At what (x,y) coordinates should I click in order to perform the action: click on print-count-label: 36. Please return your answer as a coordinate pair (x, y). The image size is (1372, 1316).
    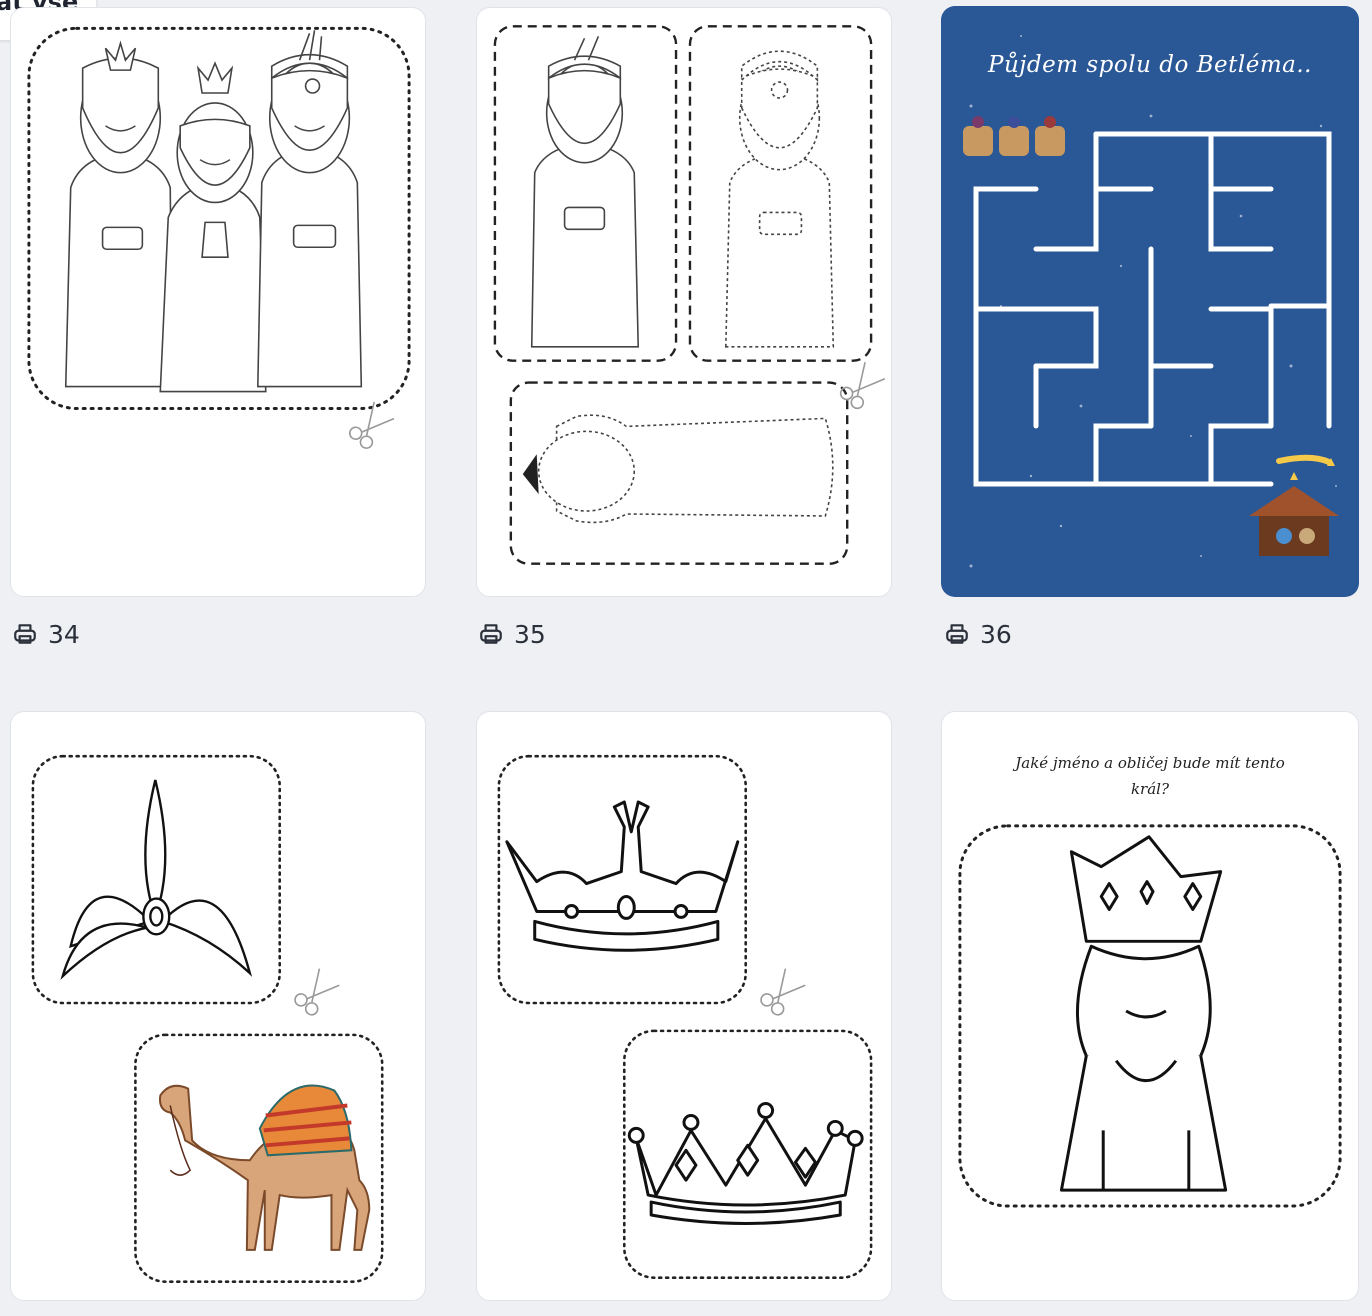
    Looking at the image, I should click on (996, 634).